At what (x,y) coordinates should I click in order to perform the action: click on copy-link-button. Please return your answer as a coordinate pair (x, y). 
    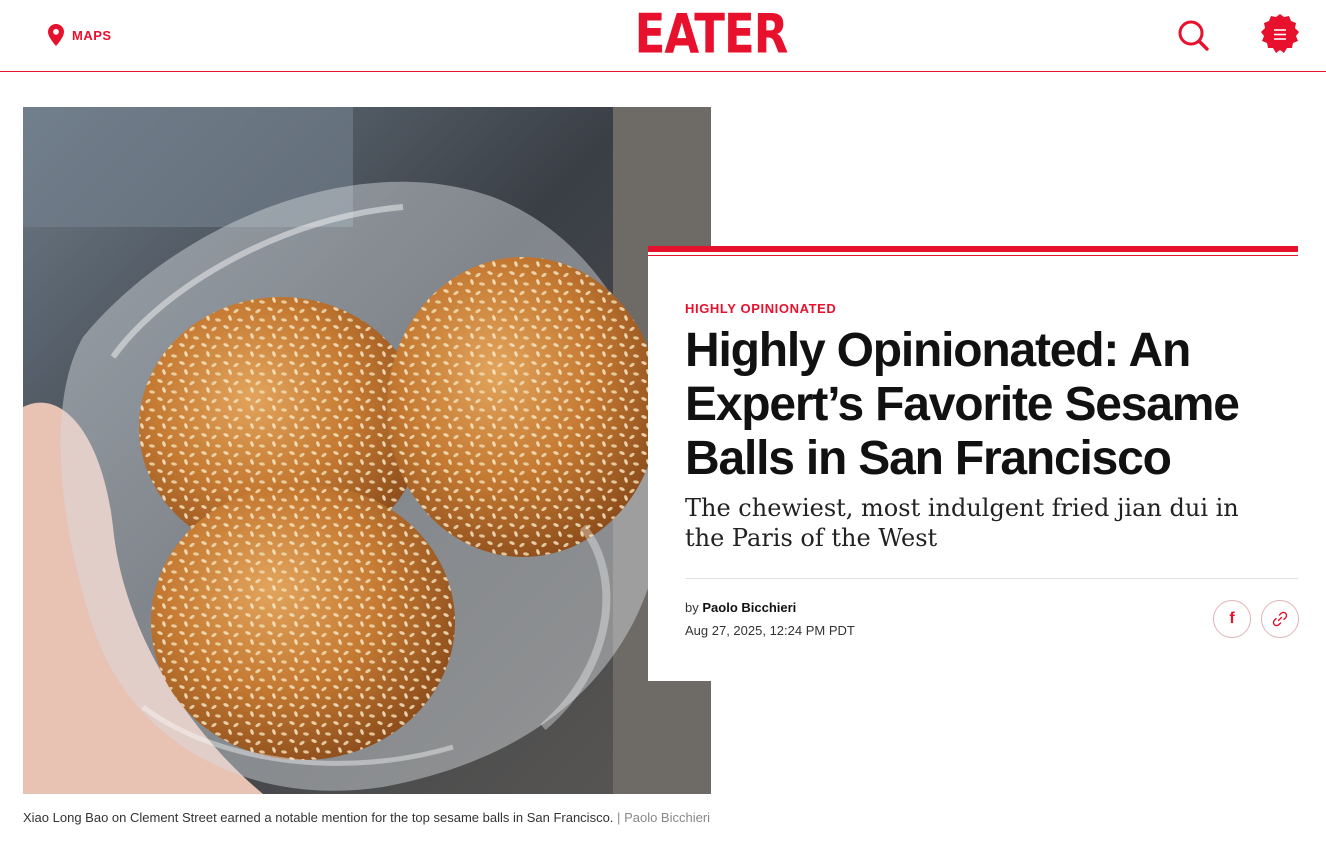
    Looking at the image, I should click on (1280, 619).